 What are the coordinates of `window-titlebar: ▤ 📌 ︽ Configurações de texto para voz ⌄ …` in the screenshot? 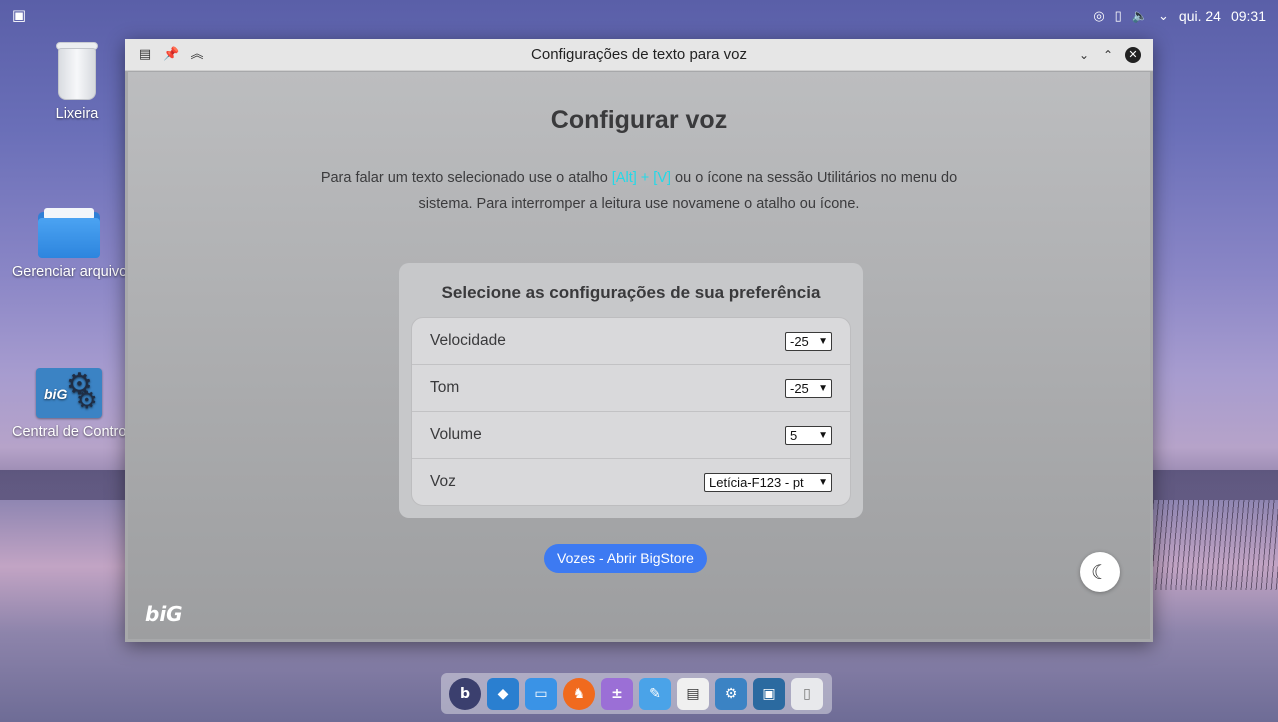 It's located at (639, 55).